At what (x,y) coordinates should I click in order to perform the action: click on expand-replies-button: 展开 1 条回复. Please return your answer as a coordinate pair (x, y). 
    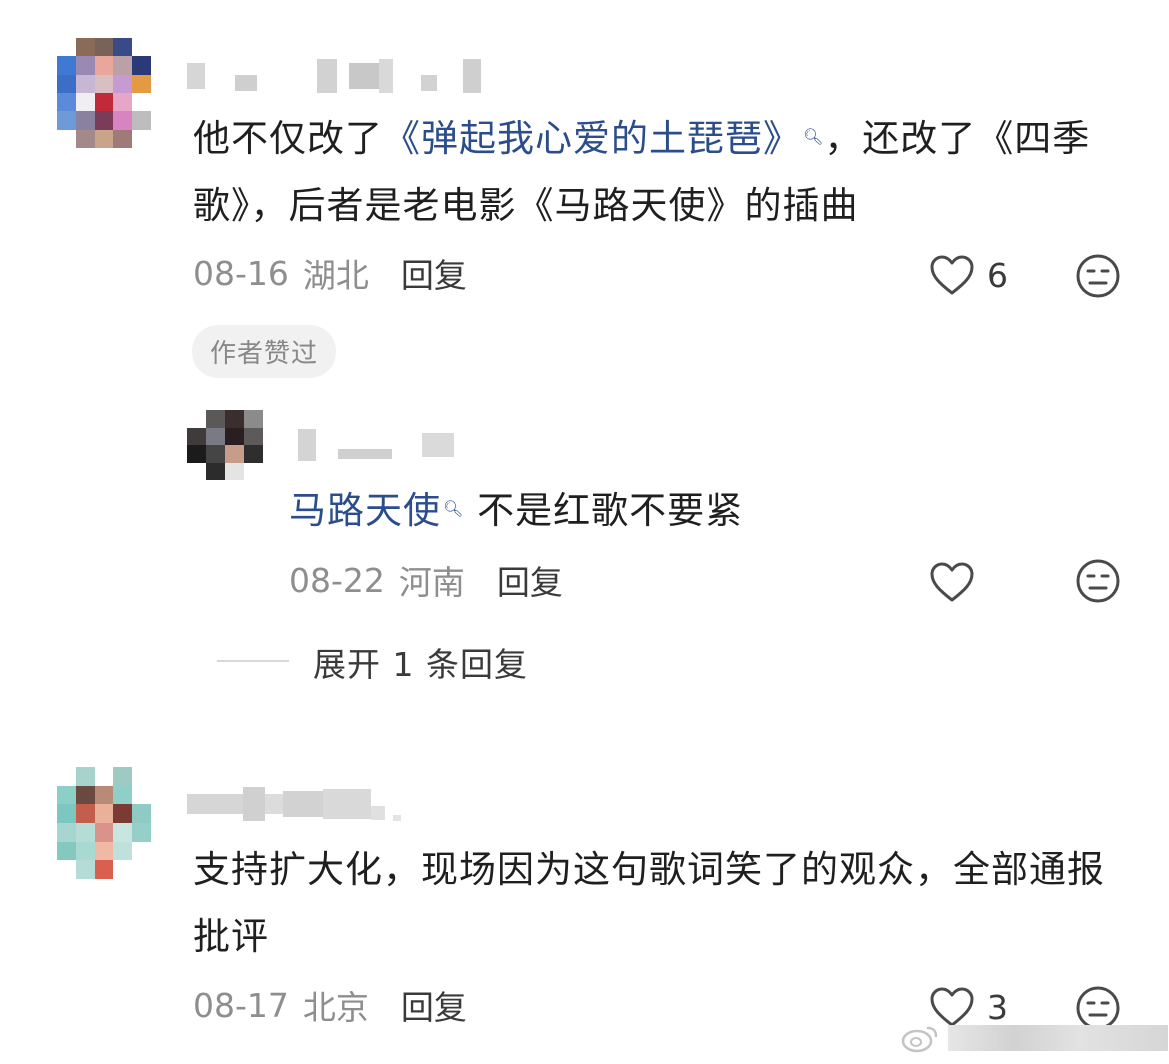
    Looking at the image, I should click on (420, 662).